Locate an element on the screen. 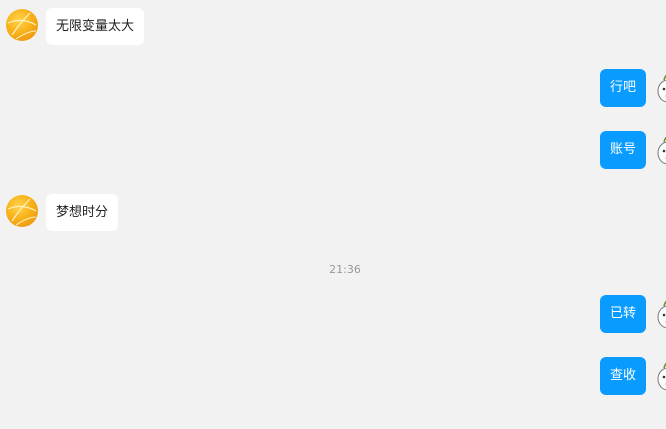 This screenshot has height=429, width=666. message-bubble-incoming: 无限变量太大 is located at coordinates (95, 26).